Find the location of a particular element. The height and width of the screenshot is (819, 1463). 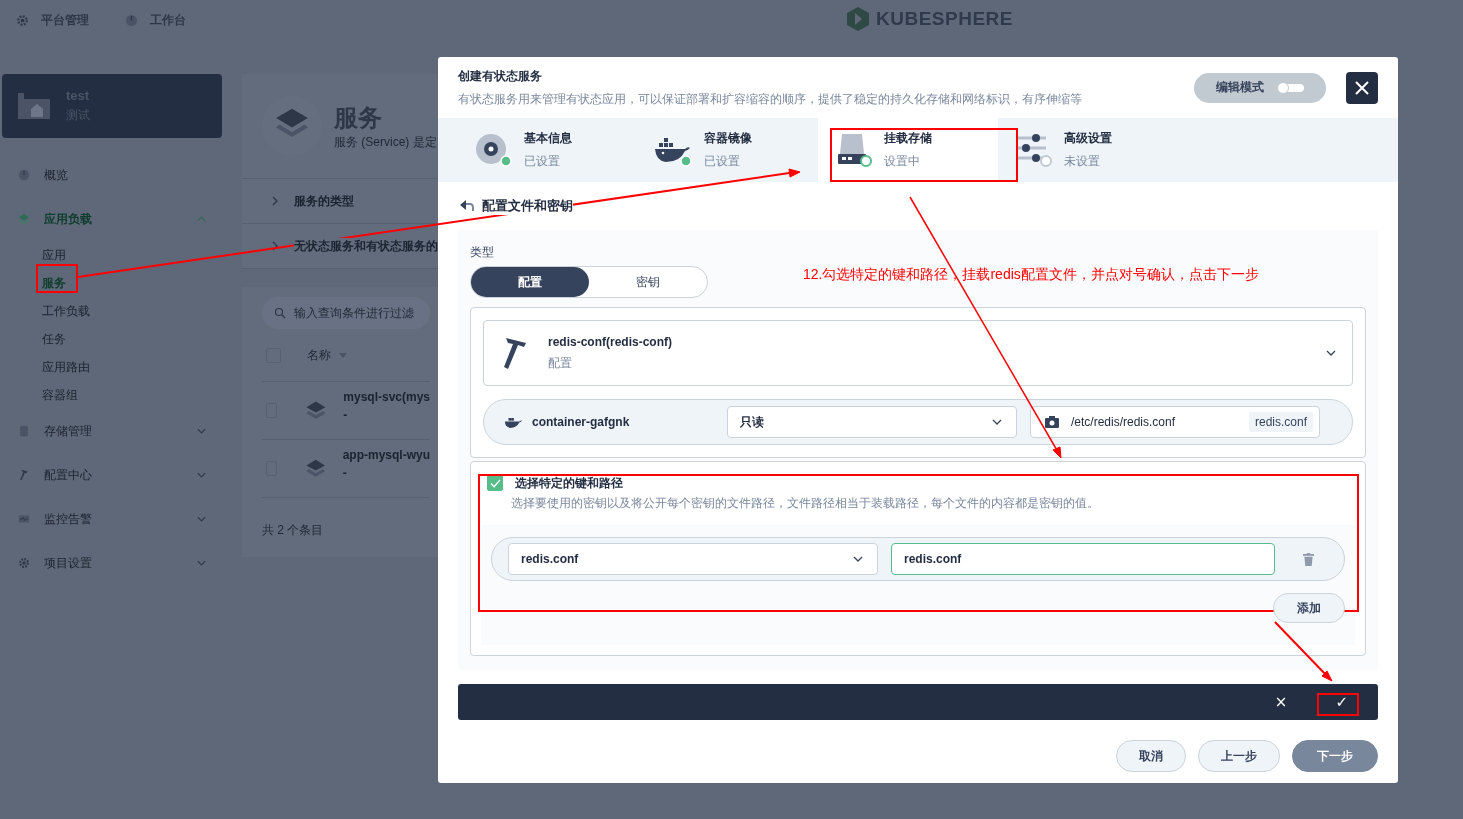

sidebar-item: 存储管理 is located at coordinates (112, 431).